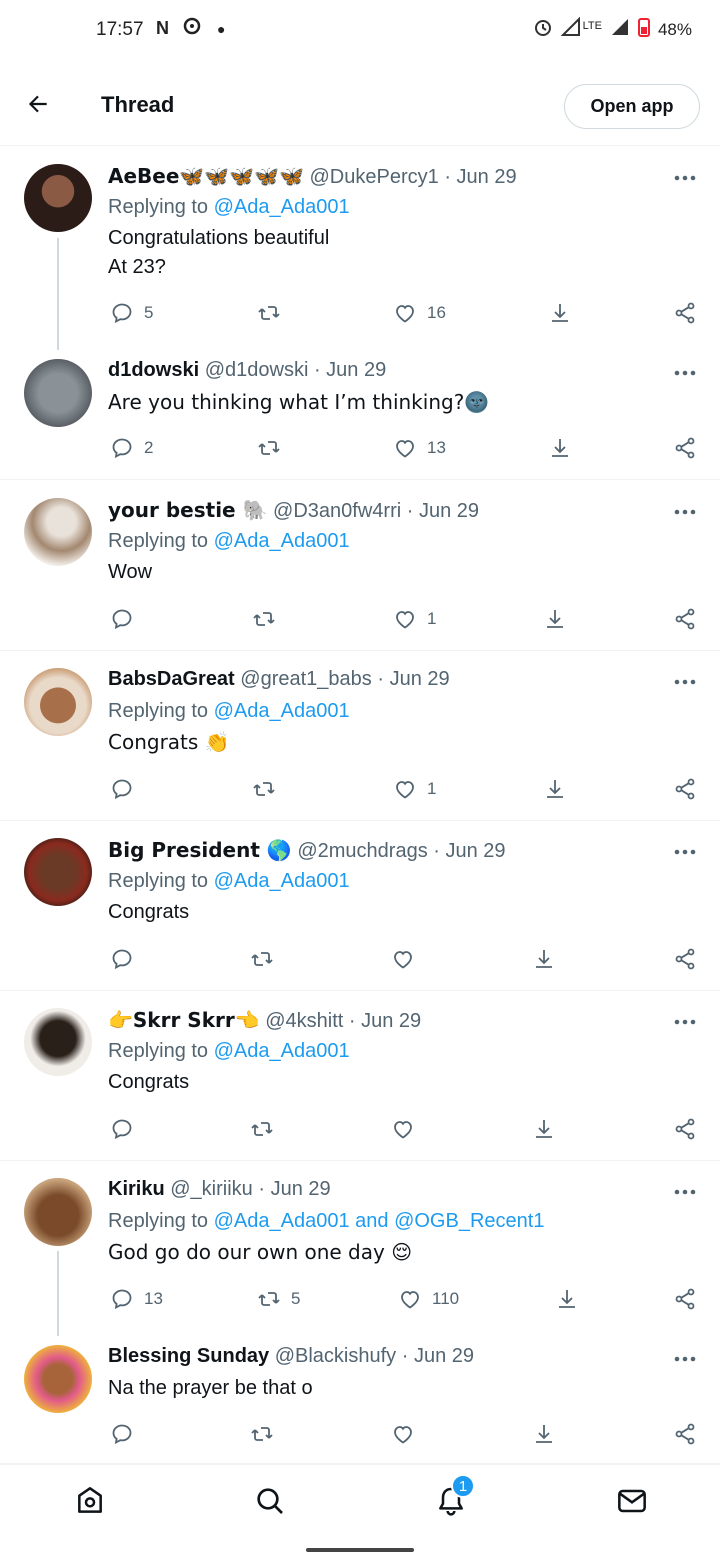 This screenshot has width=720, height=1560. I want to click on author-name: Blessing Sunday, so click(188, 1356).